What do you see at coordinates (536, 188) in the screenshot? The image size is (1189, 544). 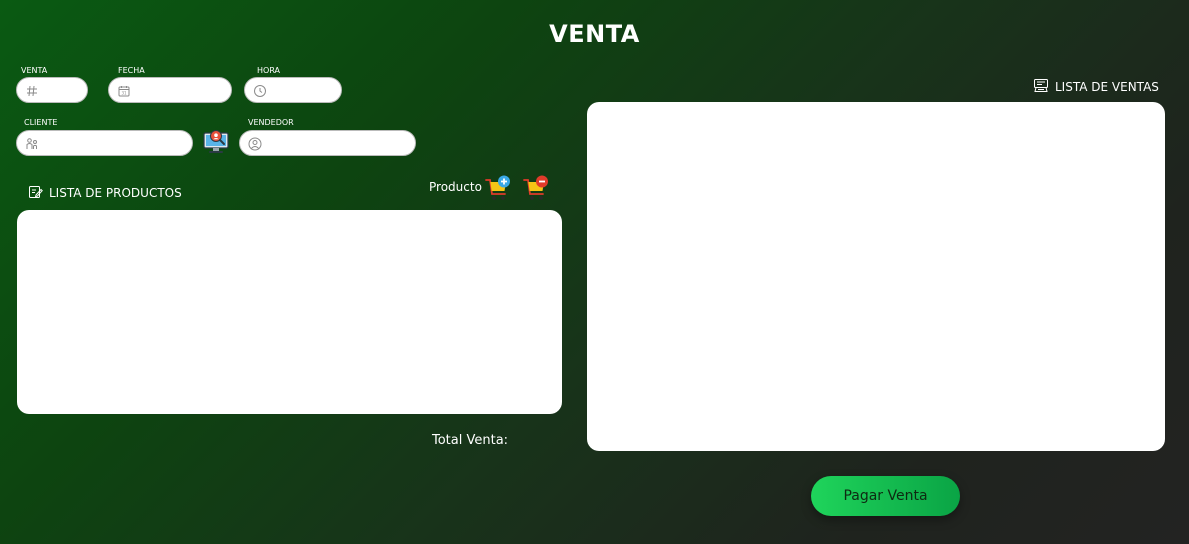 I see `cart-remove-icon` at bounding box center [536, 188].